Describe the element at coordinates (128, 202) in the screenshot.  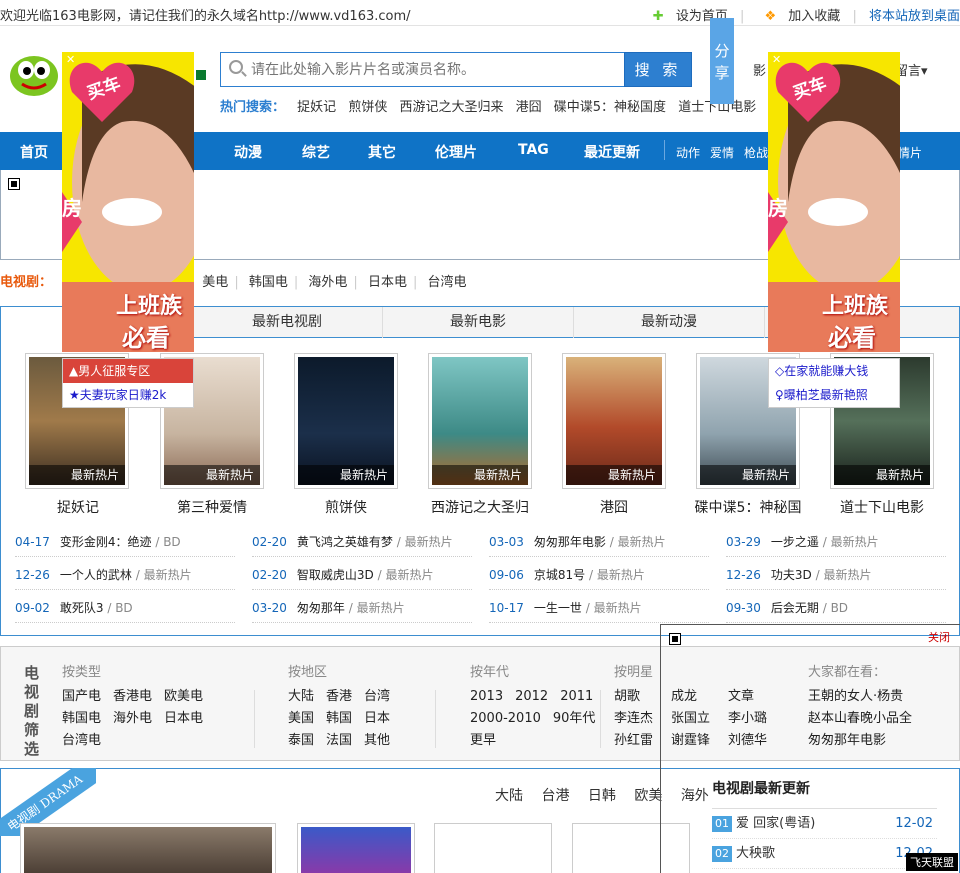
I see `left-ad-banner: ✕ 买车 房 上班族 必看` at that location.